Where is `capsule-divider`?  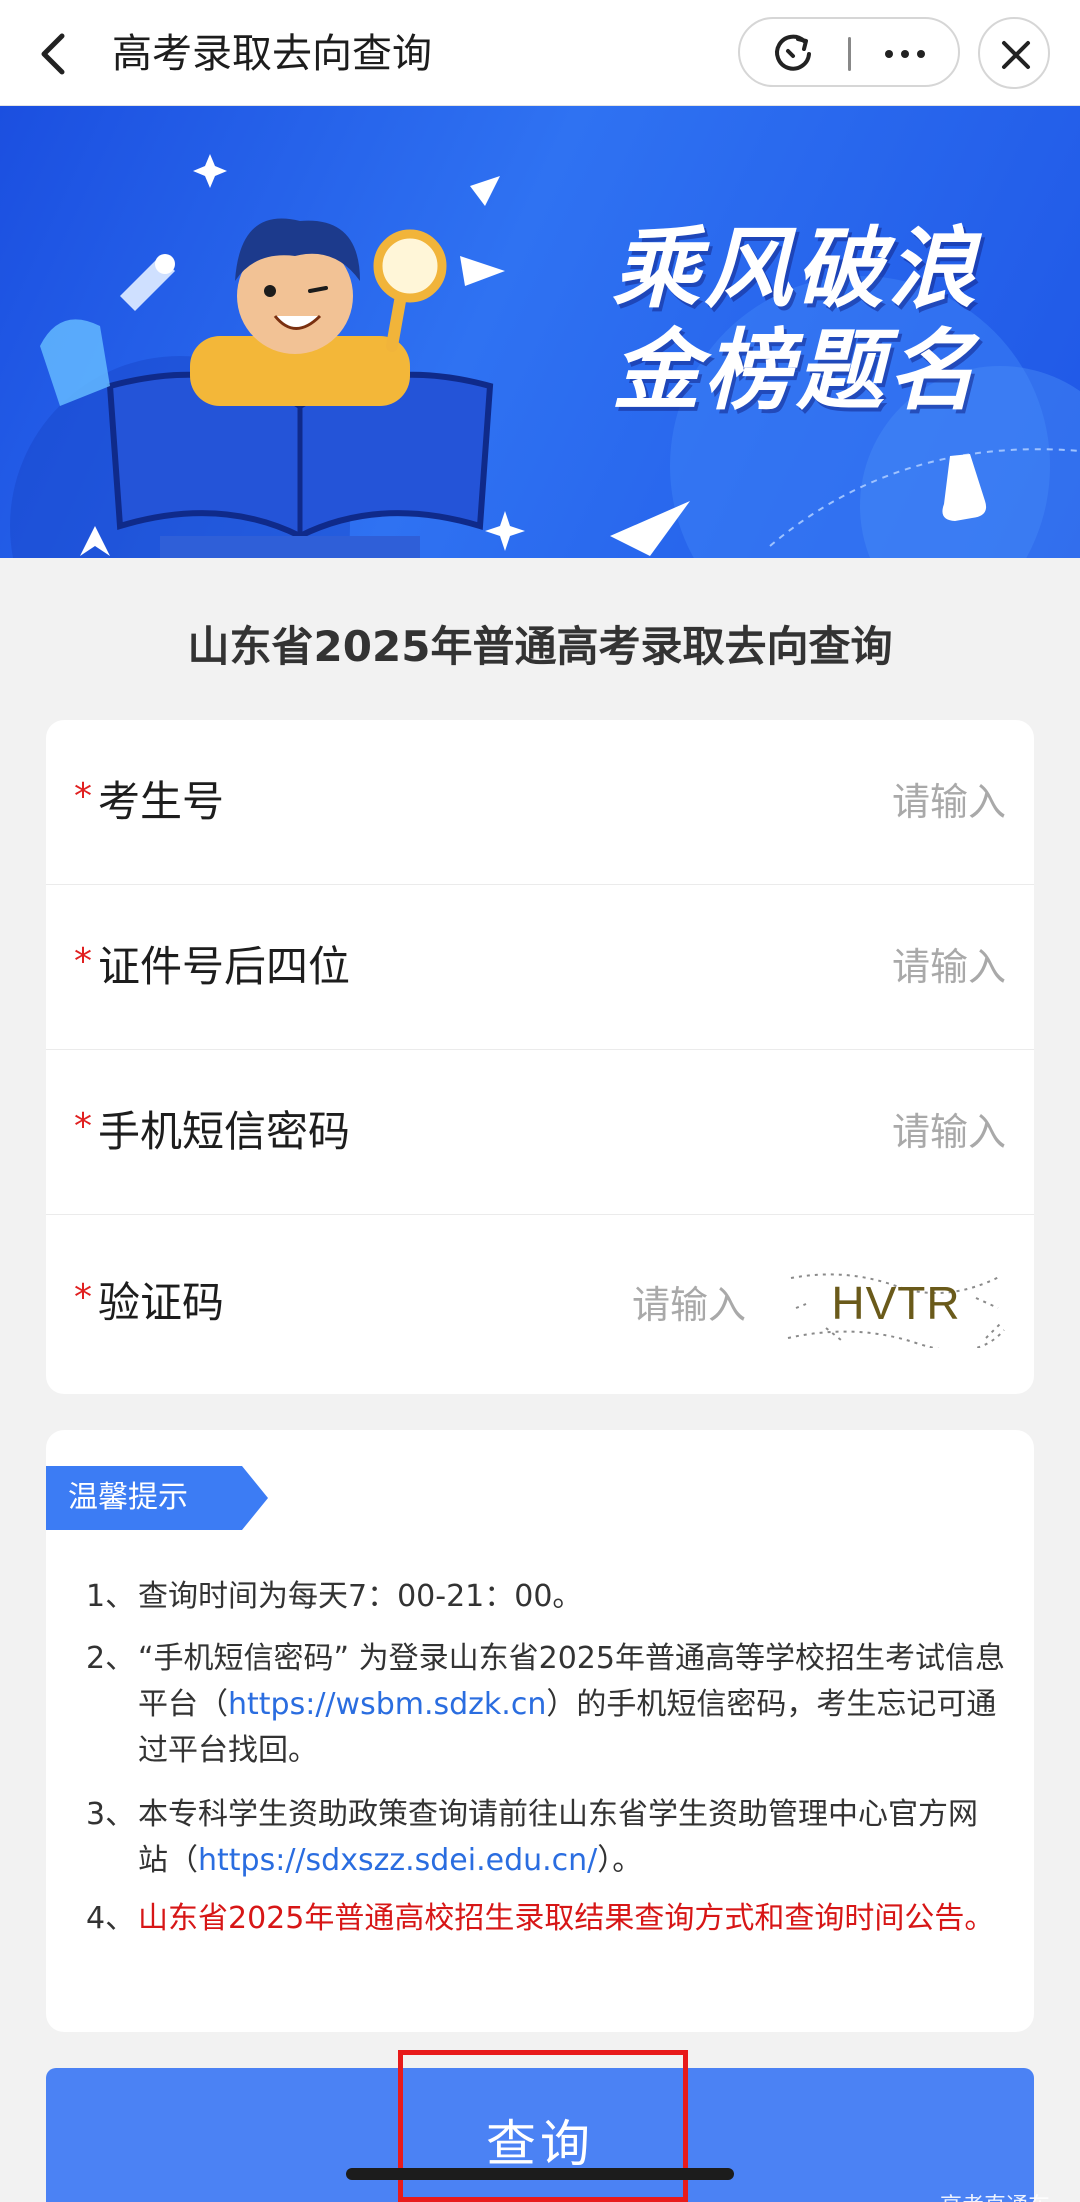
capsule-divider is located at coordinates (849, 54).